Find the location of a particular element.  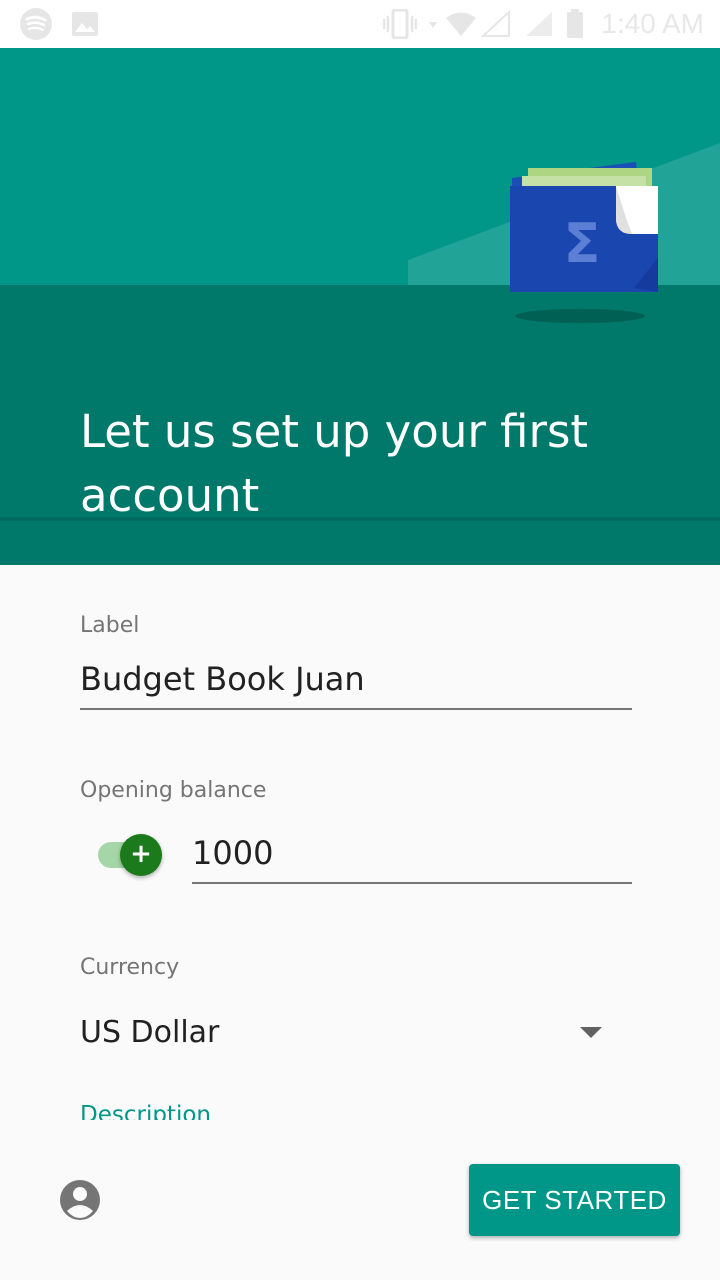

plus-icon: + is located at coordinates (141, 855).